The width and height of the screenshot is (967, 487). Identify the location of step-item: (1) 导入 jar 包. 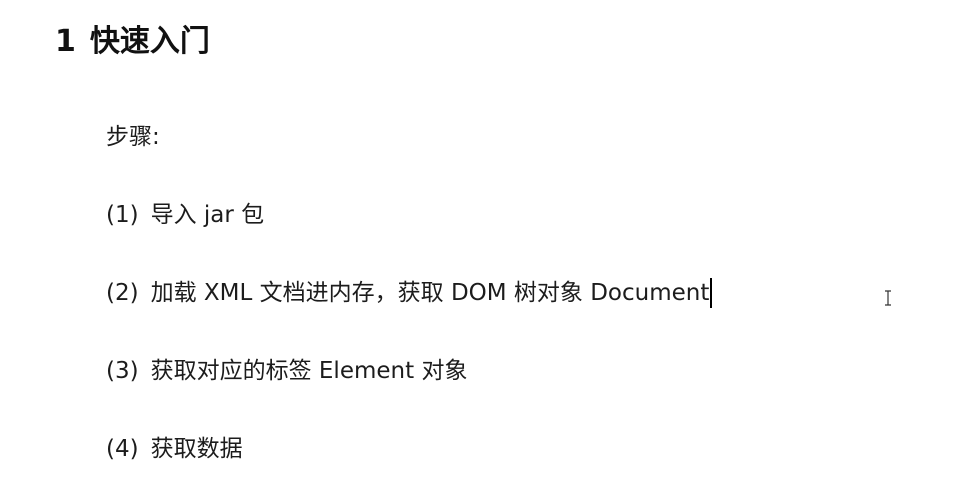
(185, 215).